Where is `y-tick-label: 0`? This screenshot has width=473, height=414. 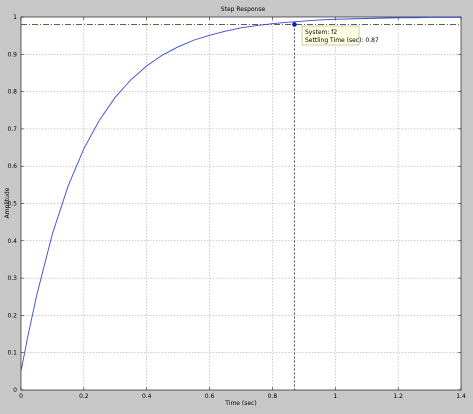 y-tick-label: 0 is located at coordinates (15, 390).